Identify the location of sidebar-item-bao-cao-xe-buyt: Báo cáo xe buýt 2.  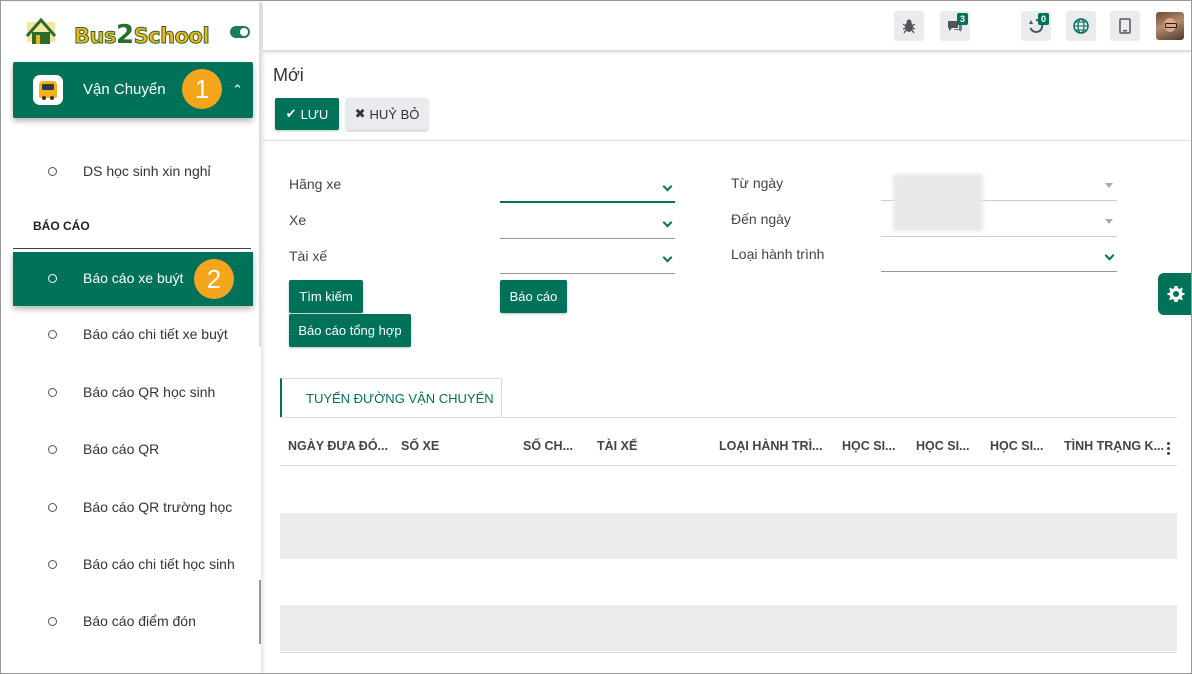
(133, 279).